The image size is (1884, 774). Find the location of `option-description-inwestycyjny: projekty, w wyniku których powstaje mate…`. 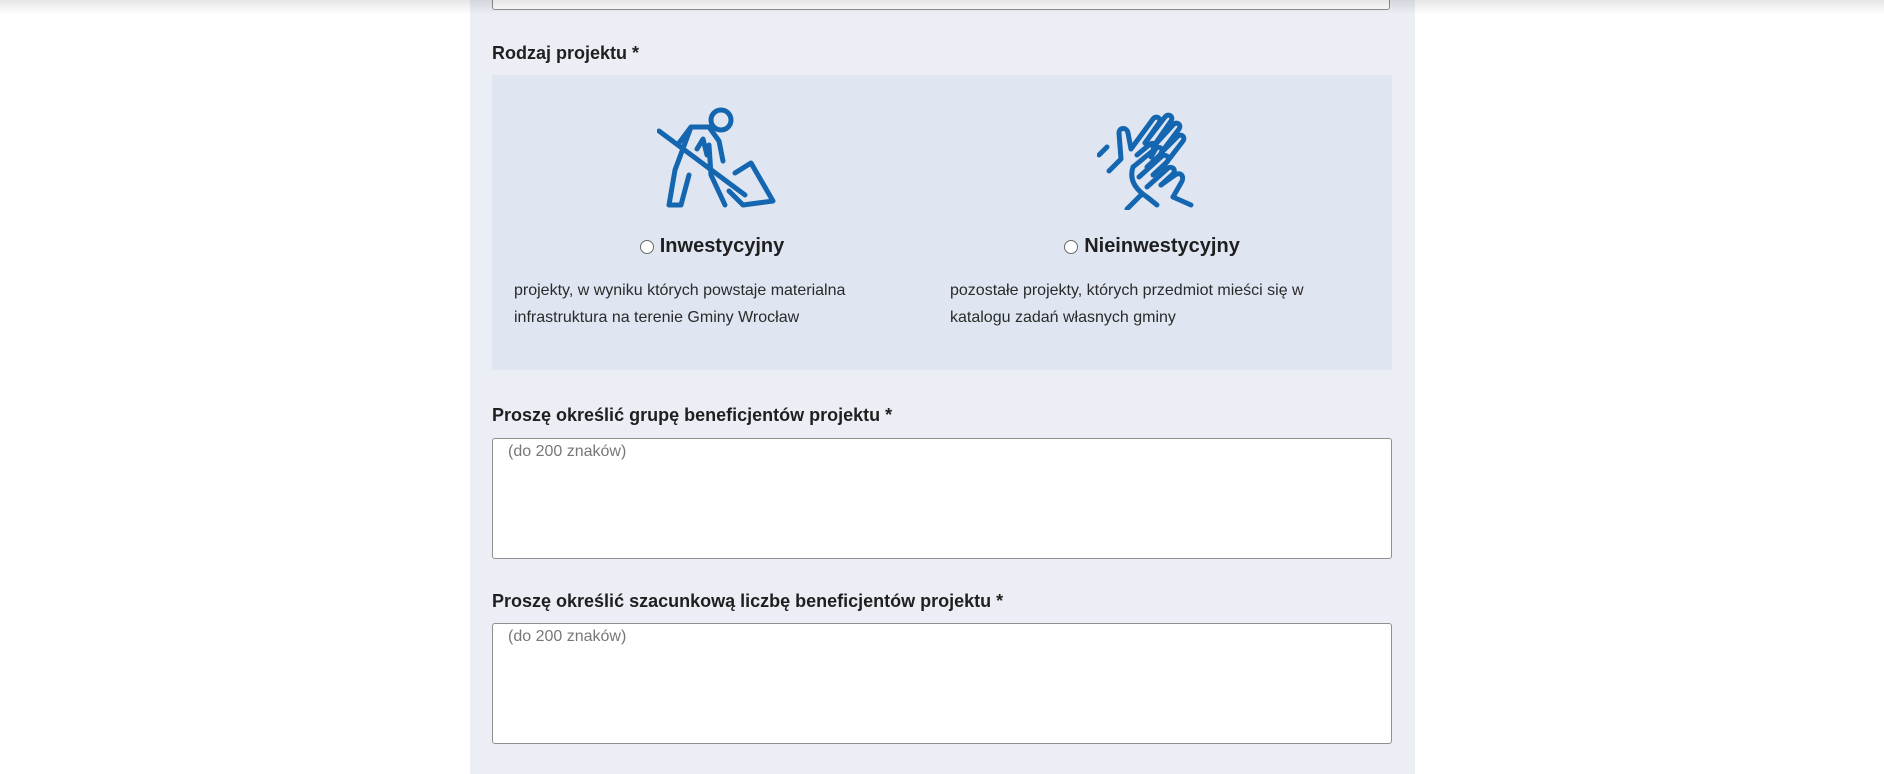

option-description-inwestycyjny: projekty, w wyniku których powstaje mate… is located at coordinates (680, 304).